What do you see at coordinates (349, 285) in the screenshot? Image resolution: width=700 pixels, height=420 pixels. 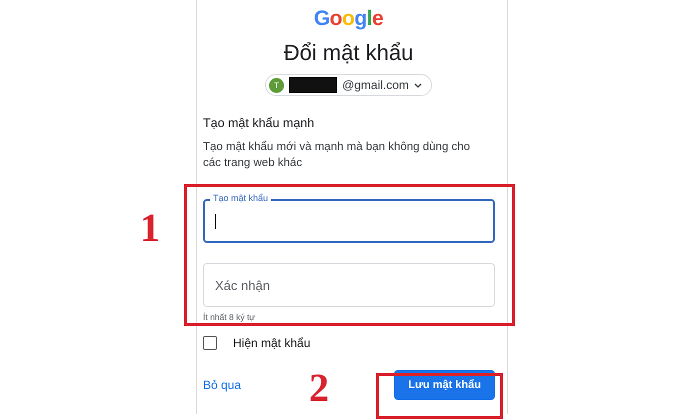 I see `confirm-field: Xác nhận` at bounding box center [349, 285].